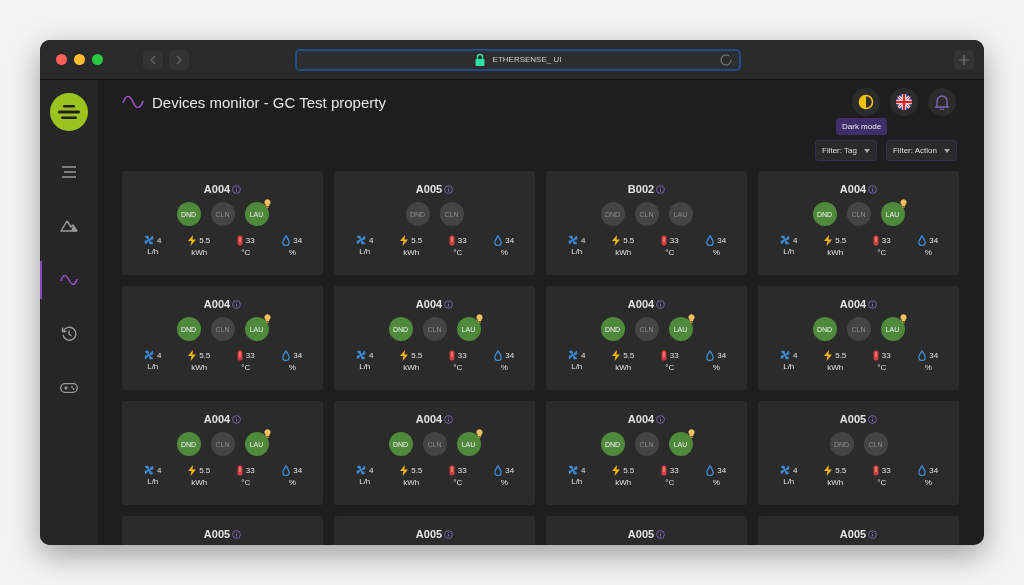 This screenshot has width=1024, height=585. Describe the element at coordinates (928, 367) in the screenshot. I see `metric-unit: %` at that location.